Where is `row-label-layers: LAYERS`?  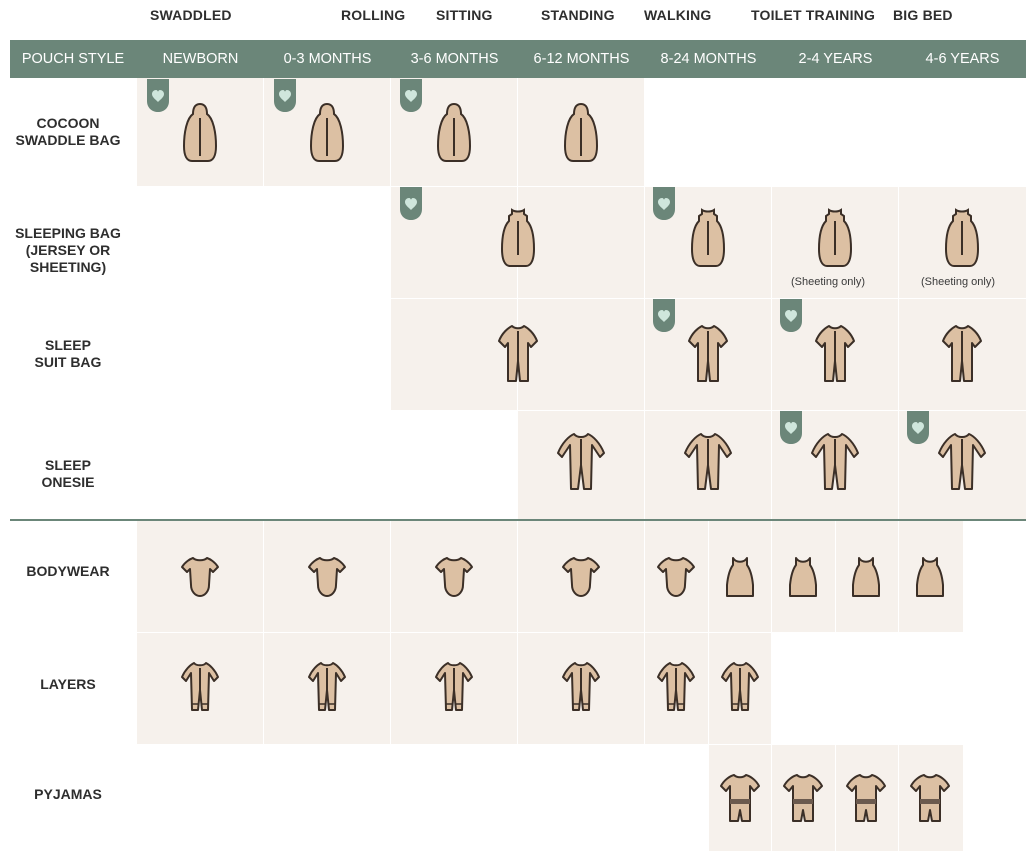
row-label-layers: LAYERS is located at coordinates (68, 683).